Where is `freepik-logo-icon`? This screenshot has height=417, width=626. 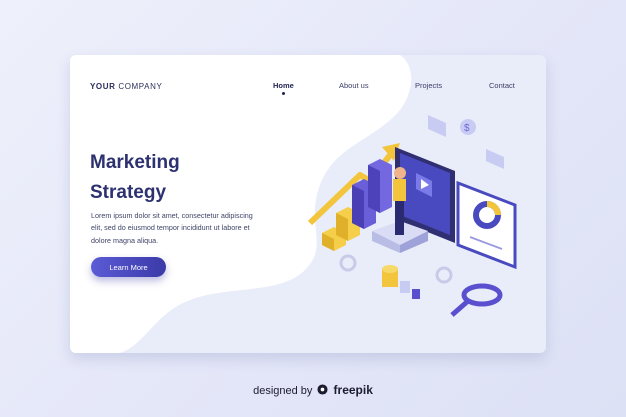 freepik-logo-icon is located at coordinates (323, 389).